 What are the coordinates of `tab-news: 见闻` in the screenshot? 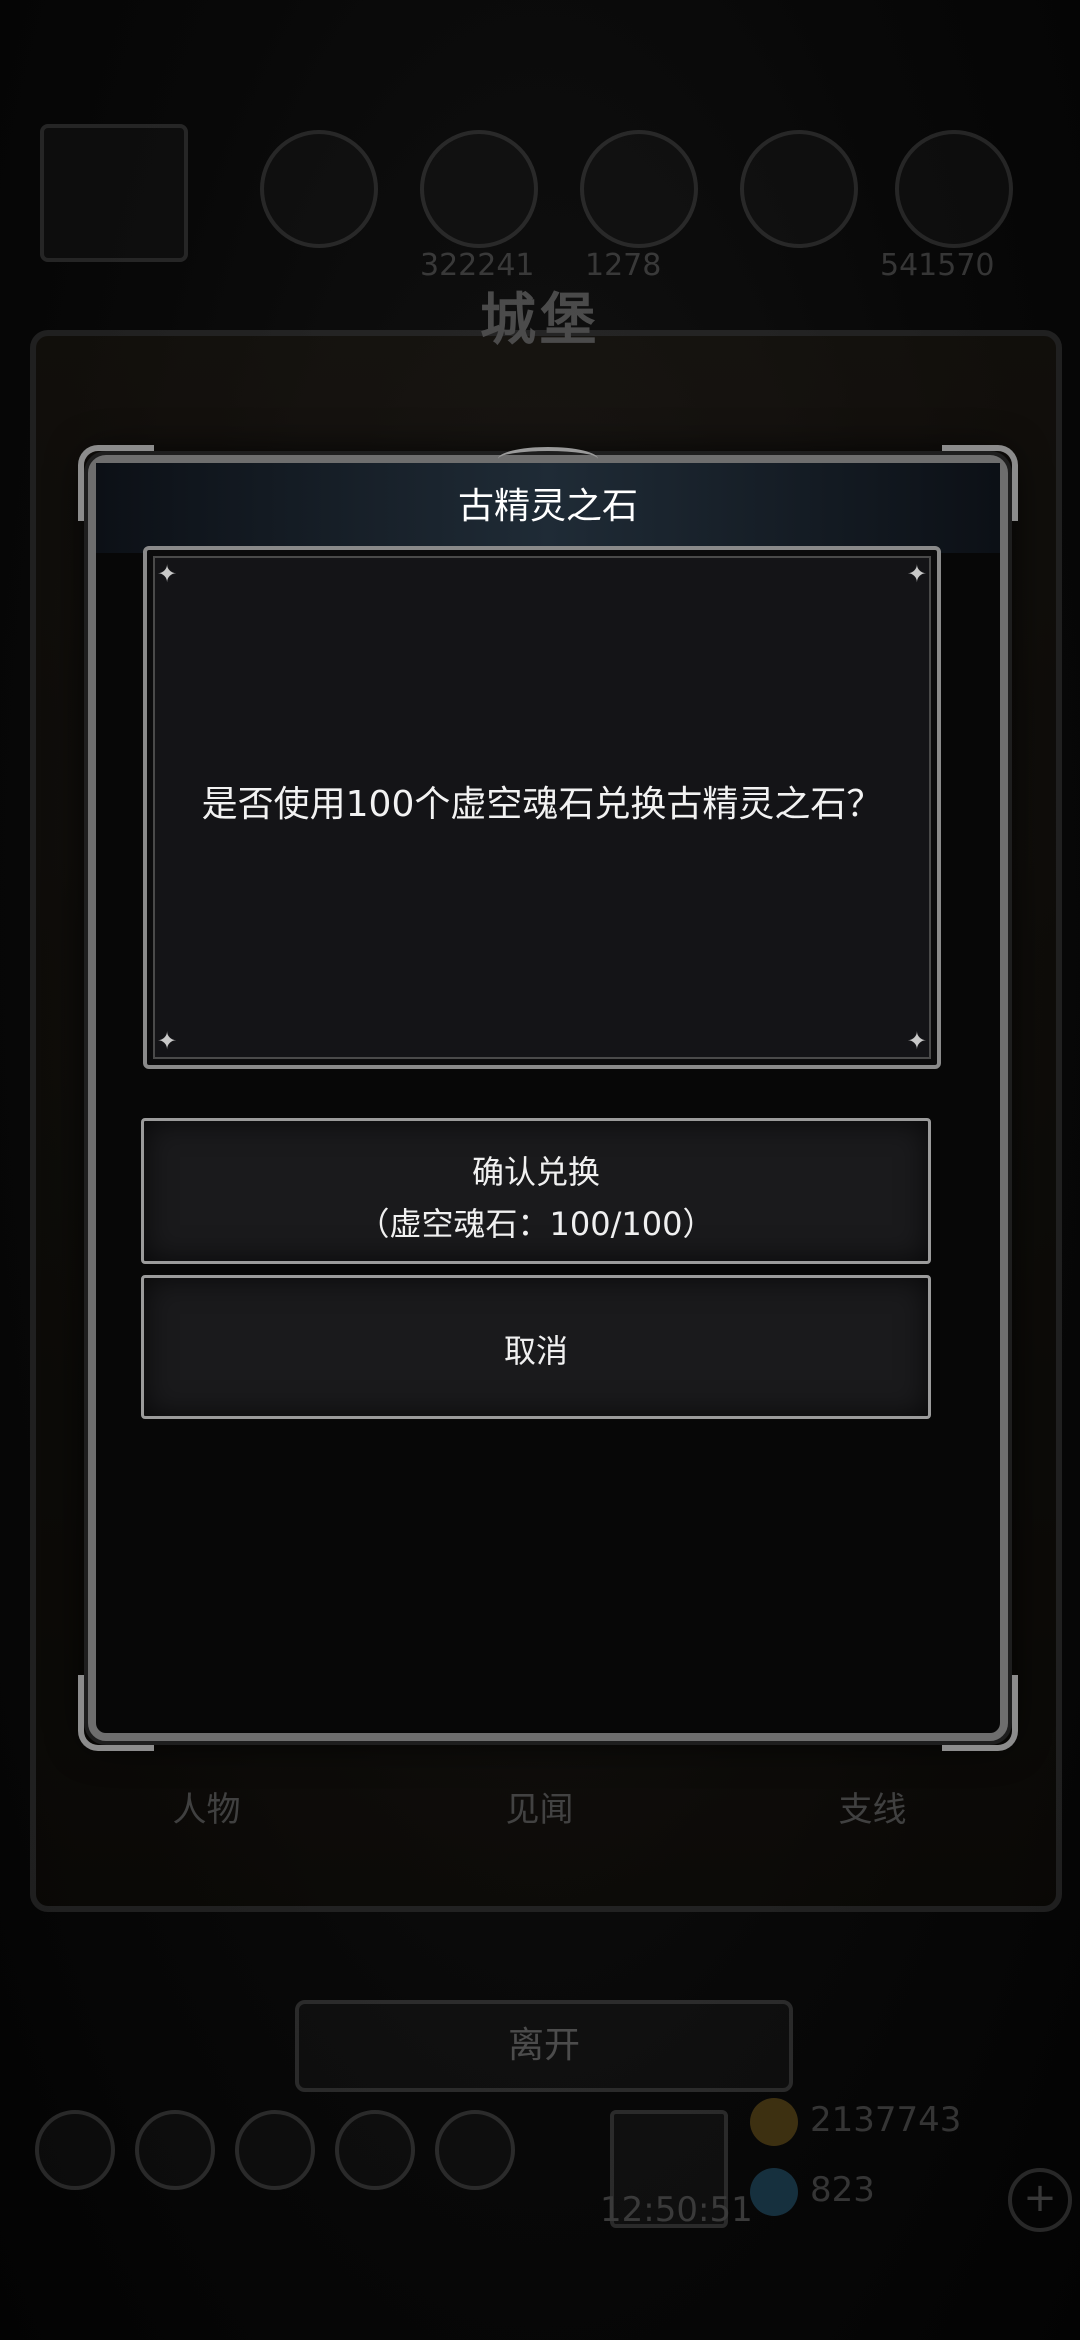 It's located at (539, 1810).